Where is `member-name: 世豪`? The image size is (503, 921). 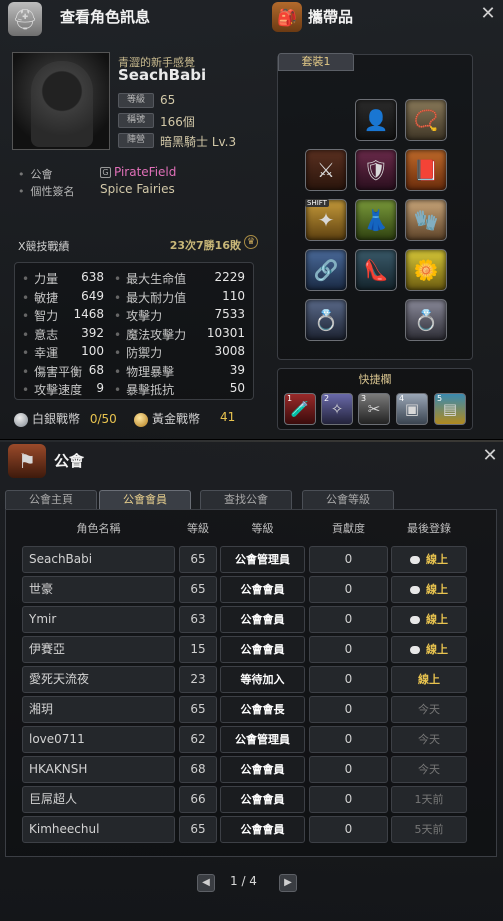 member-name: 世豪 is located at coordinates (98, 589).